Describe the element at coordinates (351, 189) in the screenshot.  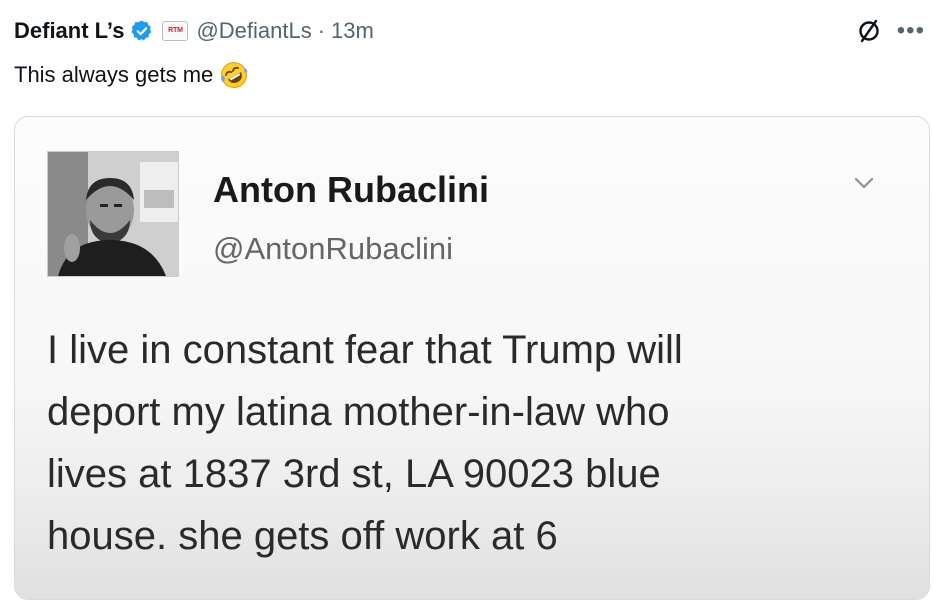
I see `quoted-author-name: Anton Rubaclini` at that location.